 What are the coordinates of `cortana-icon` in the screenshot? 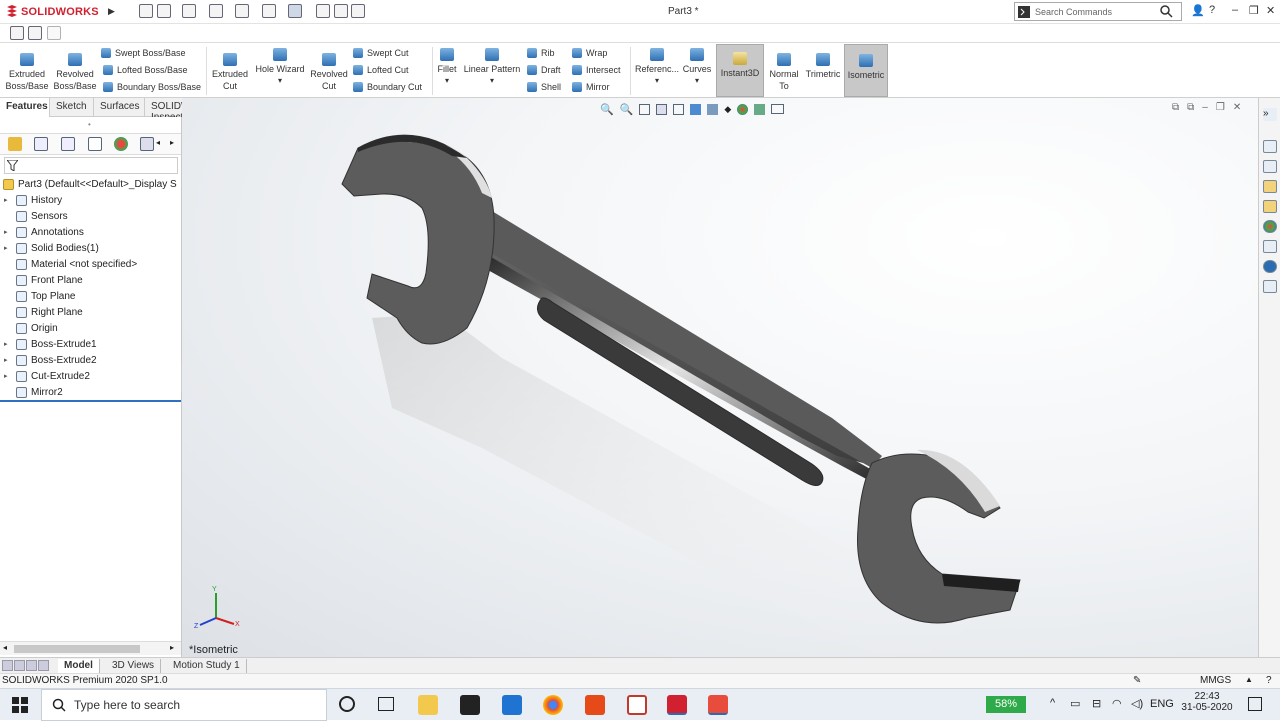 It's located at (347, 704).